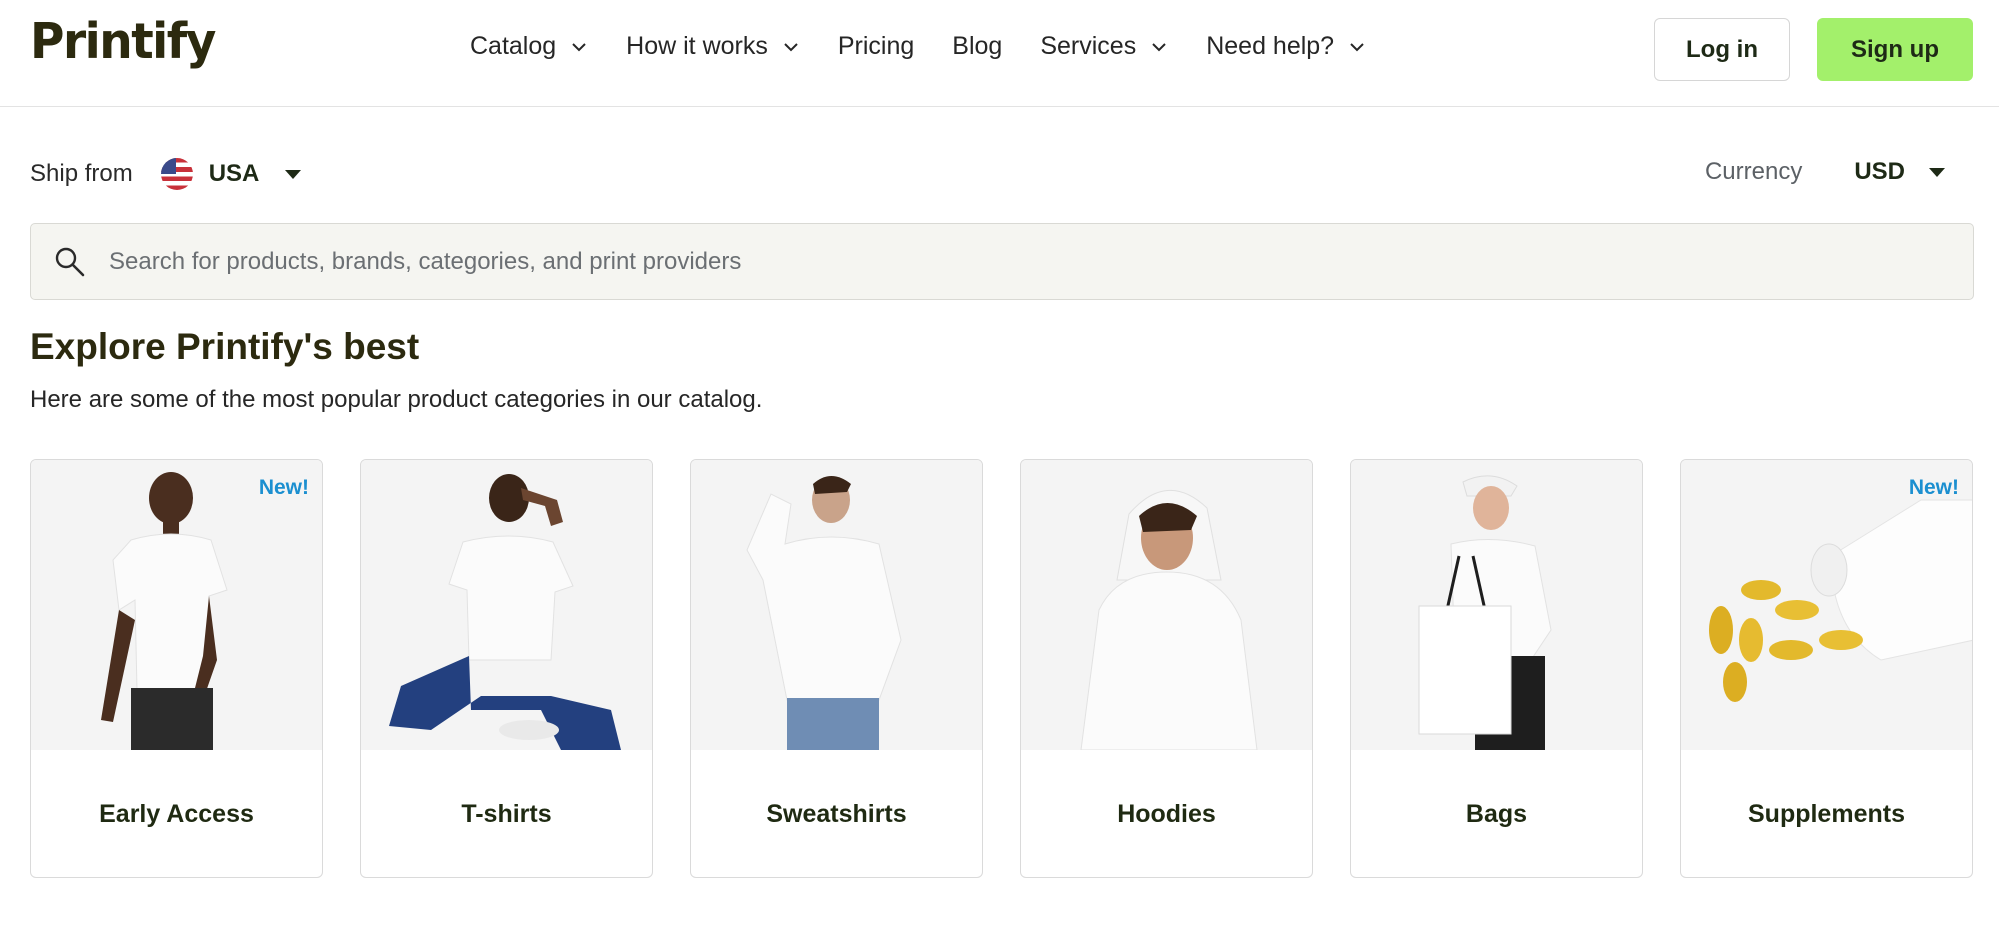 This screenshot has width=1999, height=934. I want to click on login-button: Log in, so click(1722, 49).